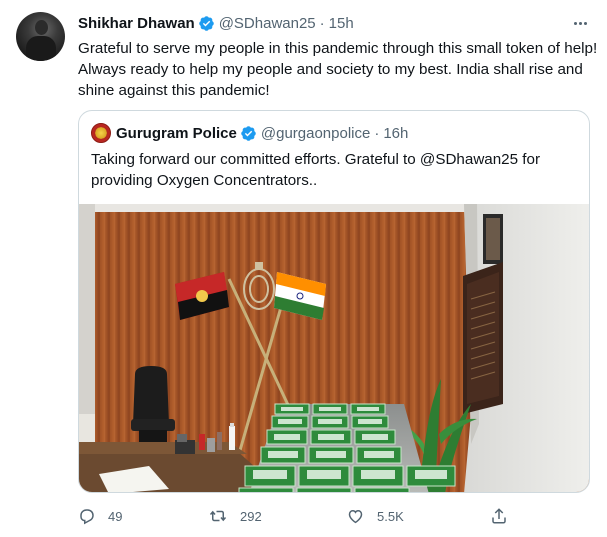 The height and width of the screenshot is (537, 607). I want to click on quoted-tweet-time: 16h, so click(396, 133).